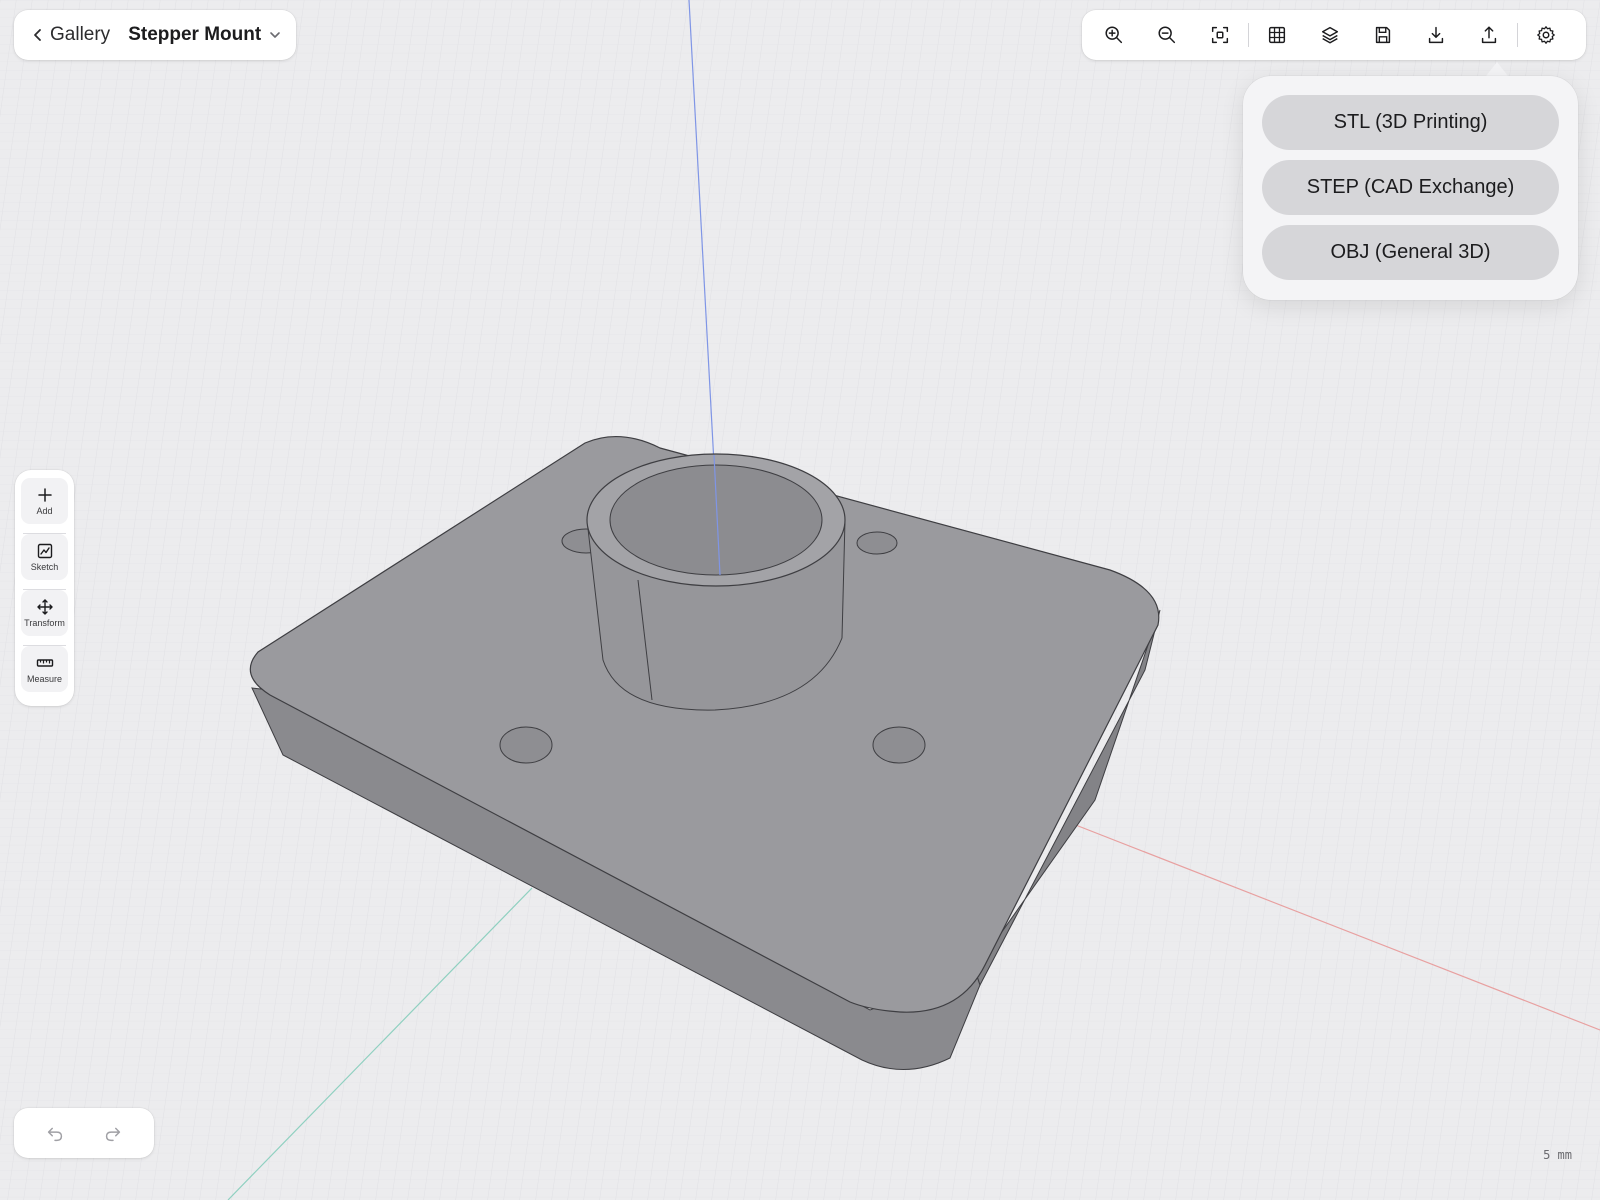  I want to click on transform-tool-label: Transform, so click(44, 623).